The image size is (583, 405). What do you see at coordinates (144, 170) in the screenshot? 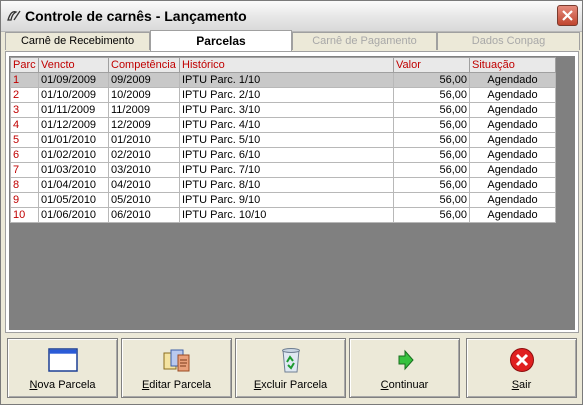
I see `cell-competencia: 03/2010` at bounding box center [144, 170].